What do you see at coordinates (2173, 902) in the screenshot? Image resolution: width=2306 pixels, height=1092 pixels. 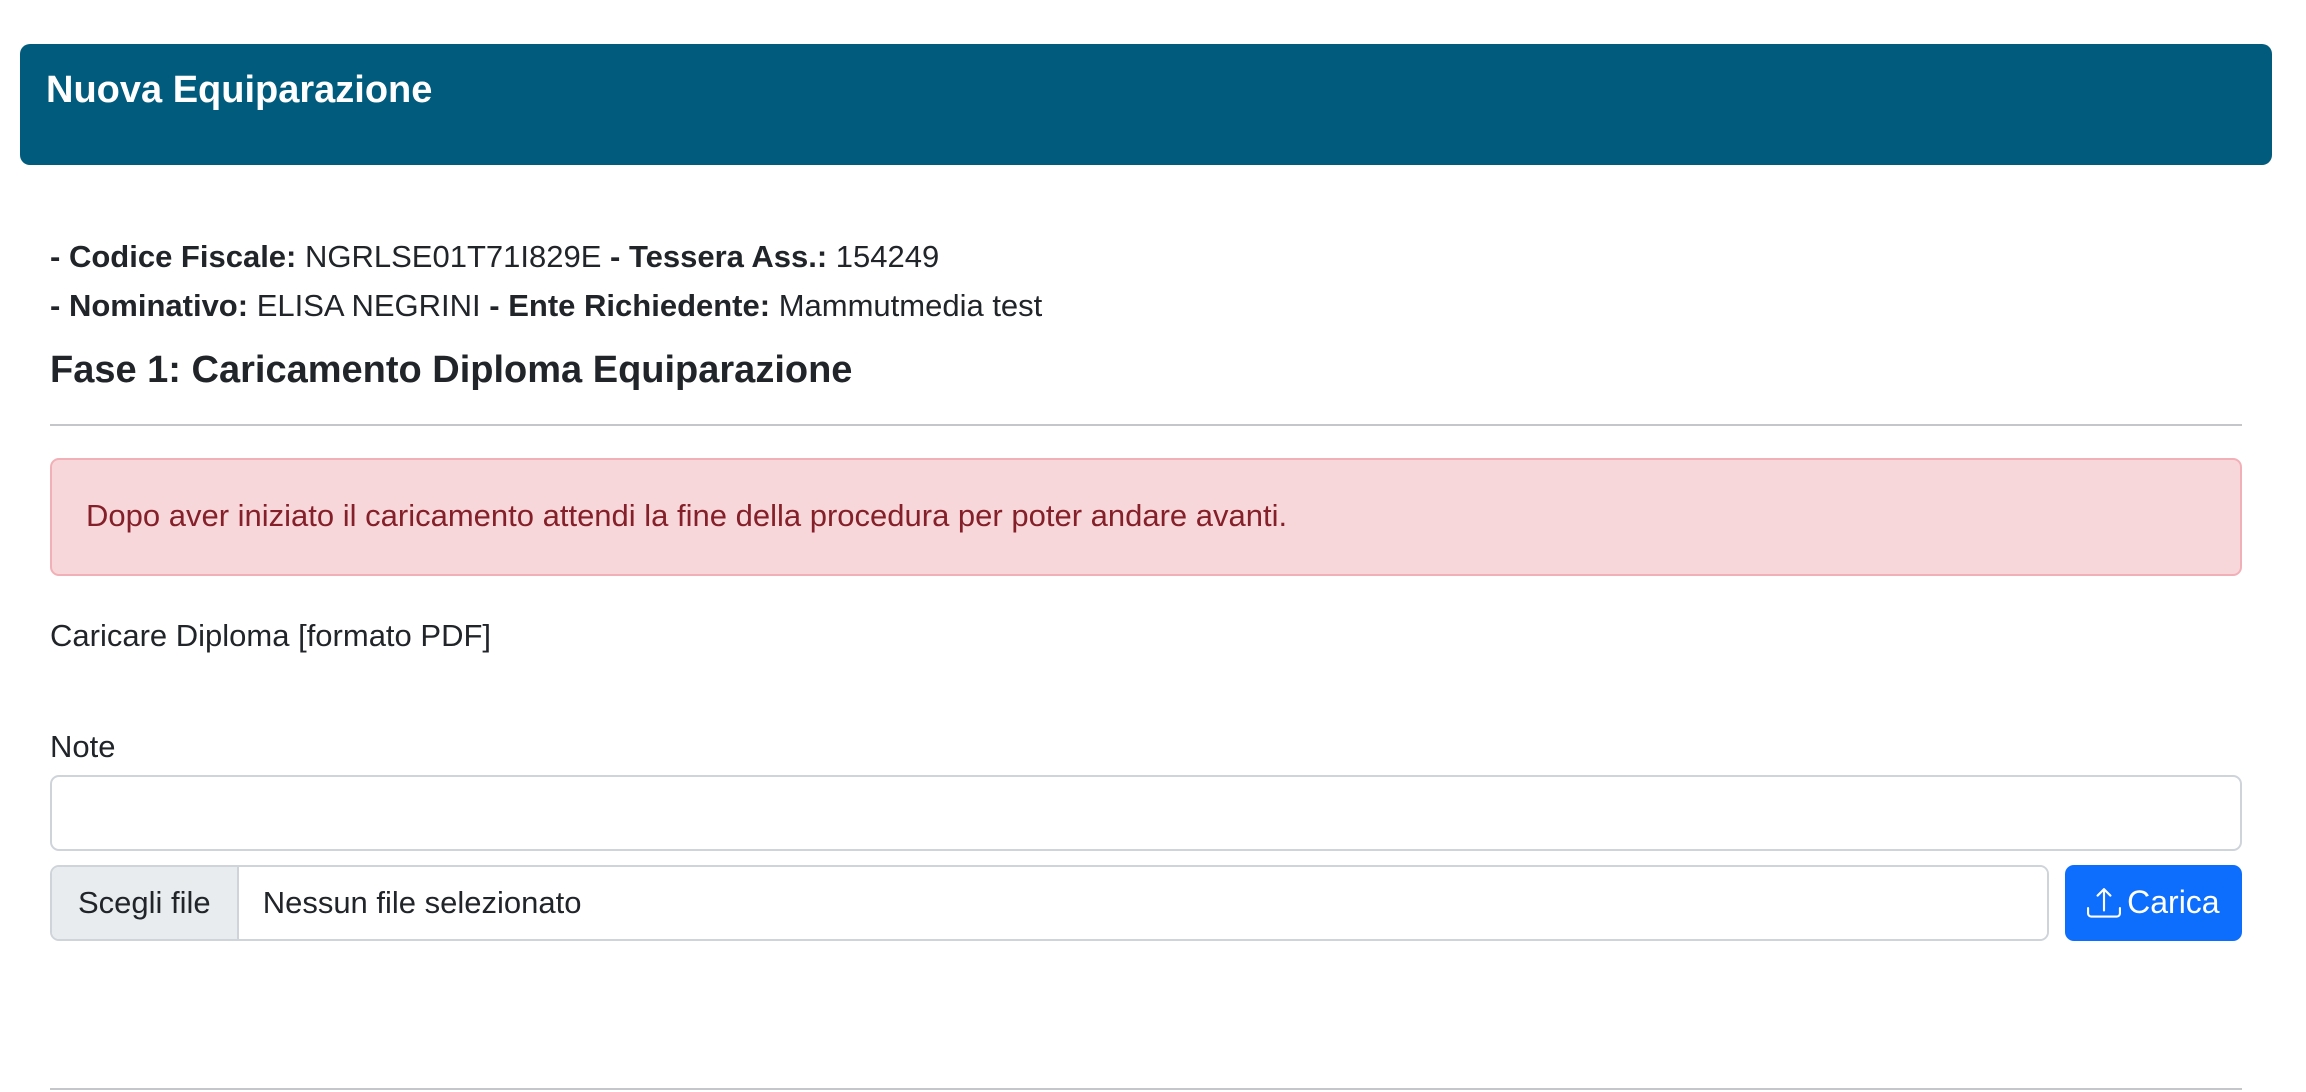 I see `upload-button-label: Carica` at bounding box center [2173, 902].